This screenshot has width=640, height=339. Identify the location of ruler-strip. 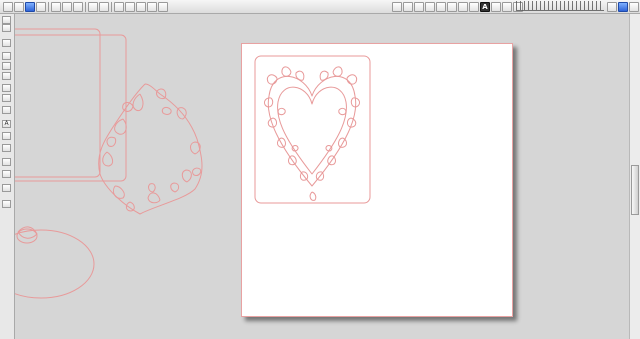
(560, 6).